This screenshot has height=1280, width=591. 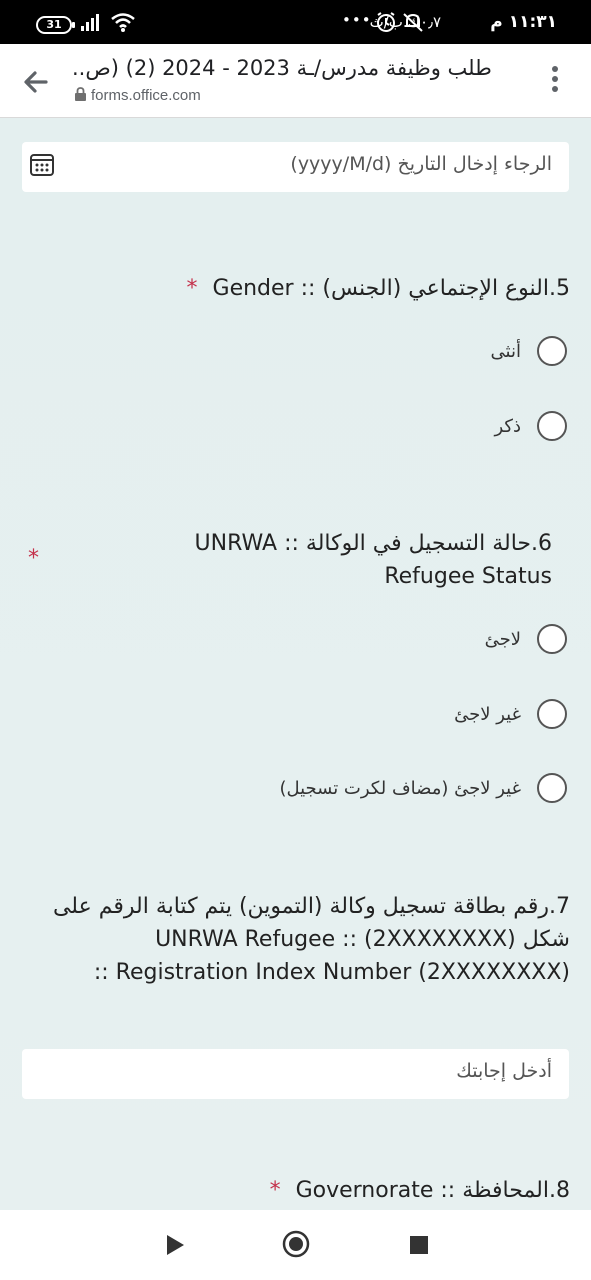 What do you see at coordinates (123, 22) in the screenshot?
I see `wifi-icon` at bounding box center [123, 22].